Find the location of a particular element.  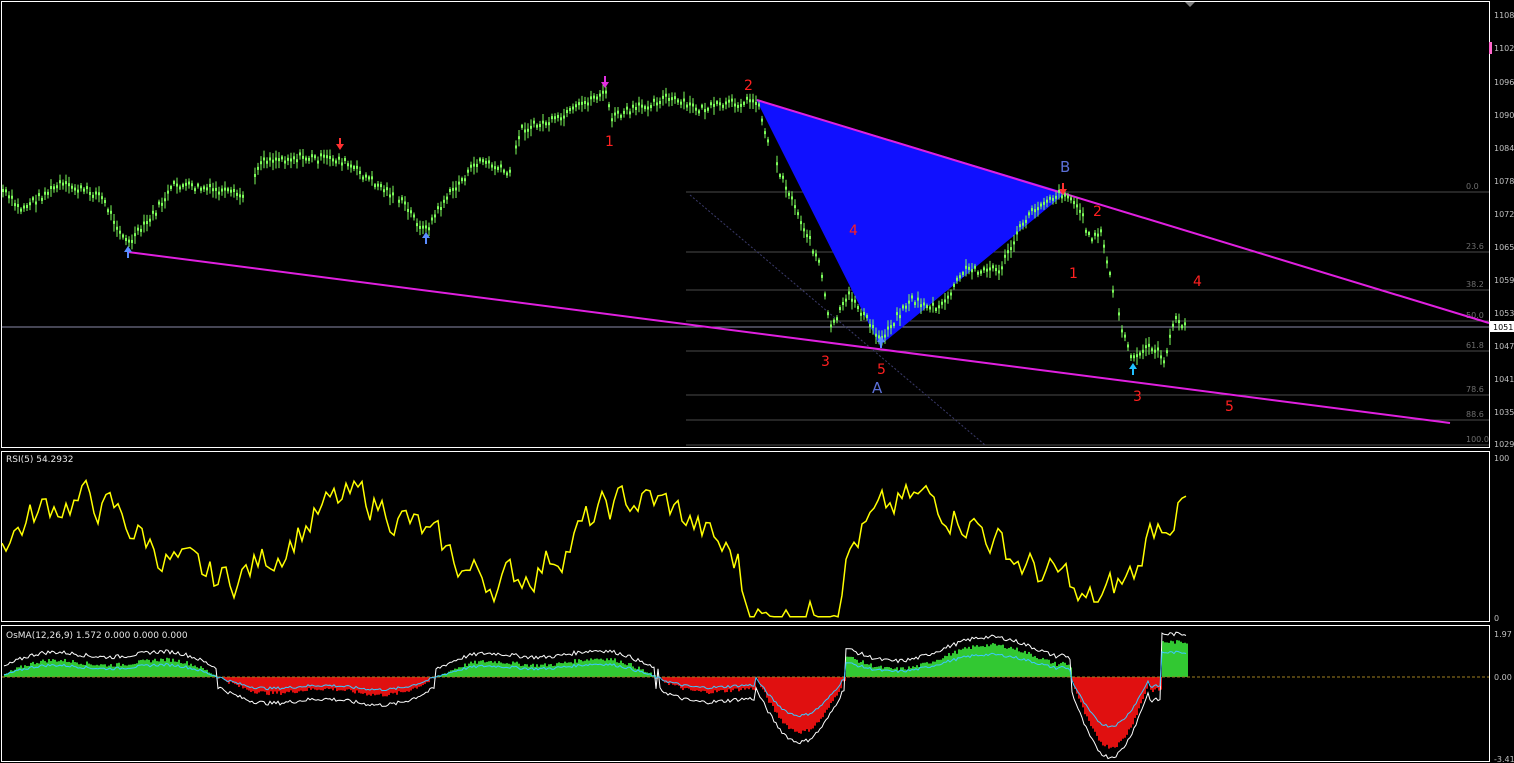

wave-label: 1 is located at coordinates (609, 142).